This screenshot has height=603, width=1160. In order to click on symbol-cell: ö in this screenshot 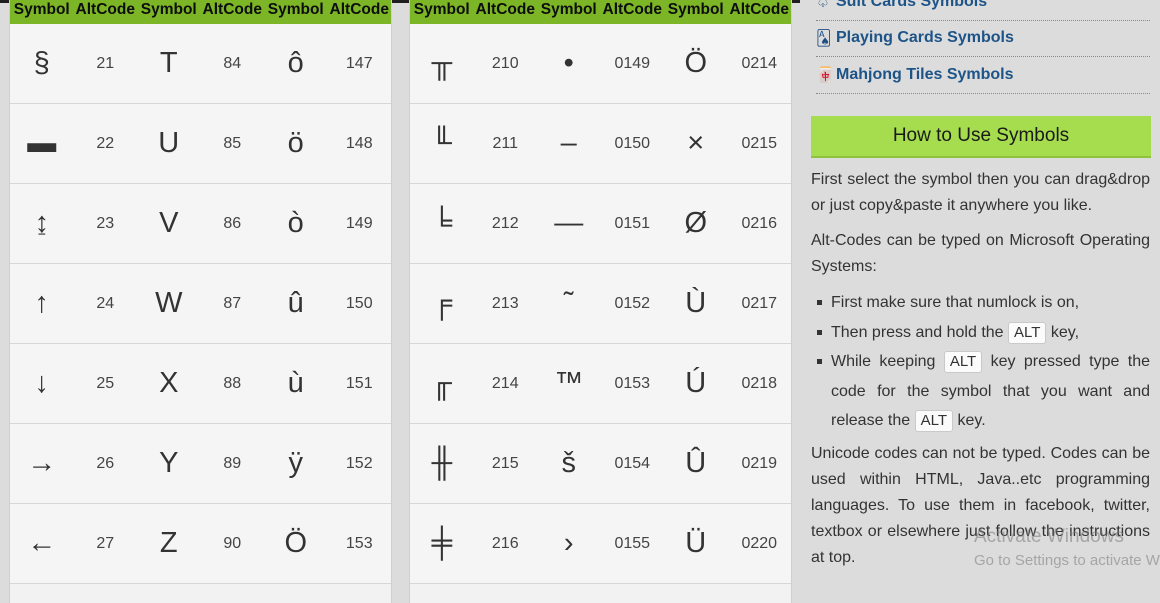, I will do `click(296, 143)`.